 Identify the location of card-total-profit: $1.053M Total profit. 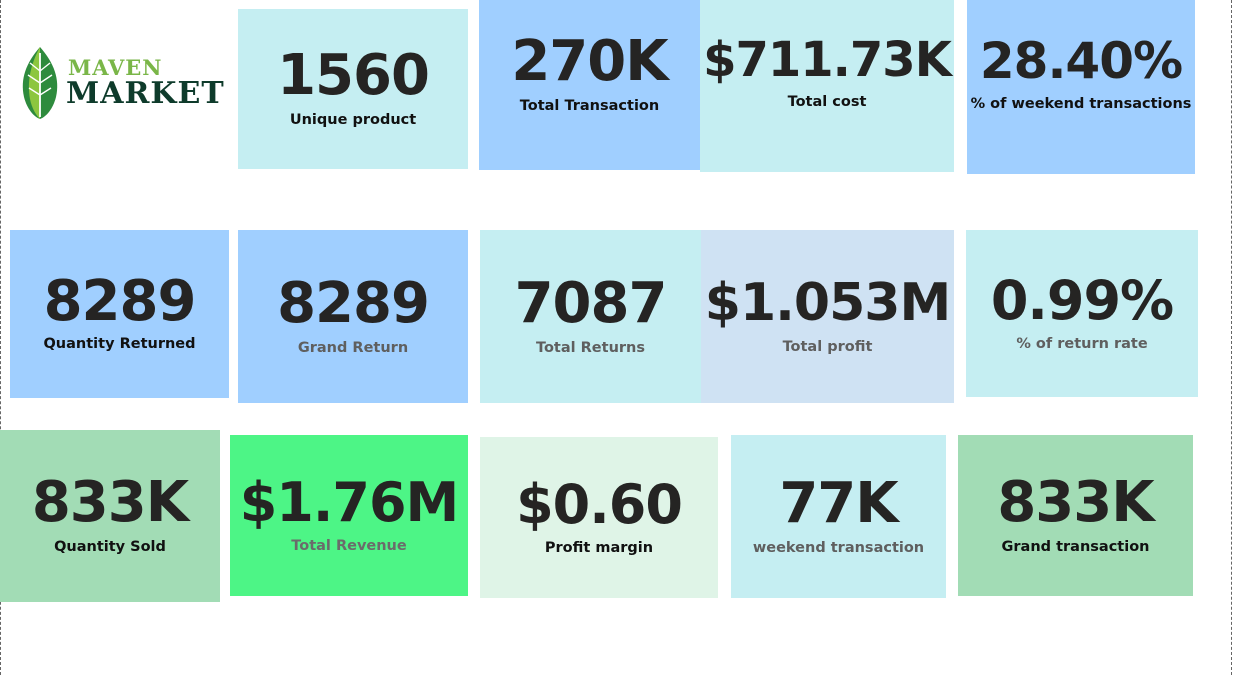
(827, 316).